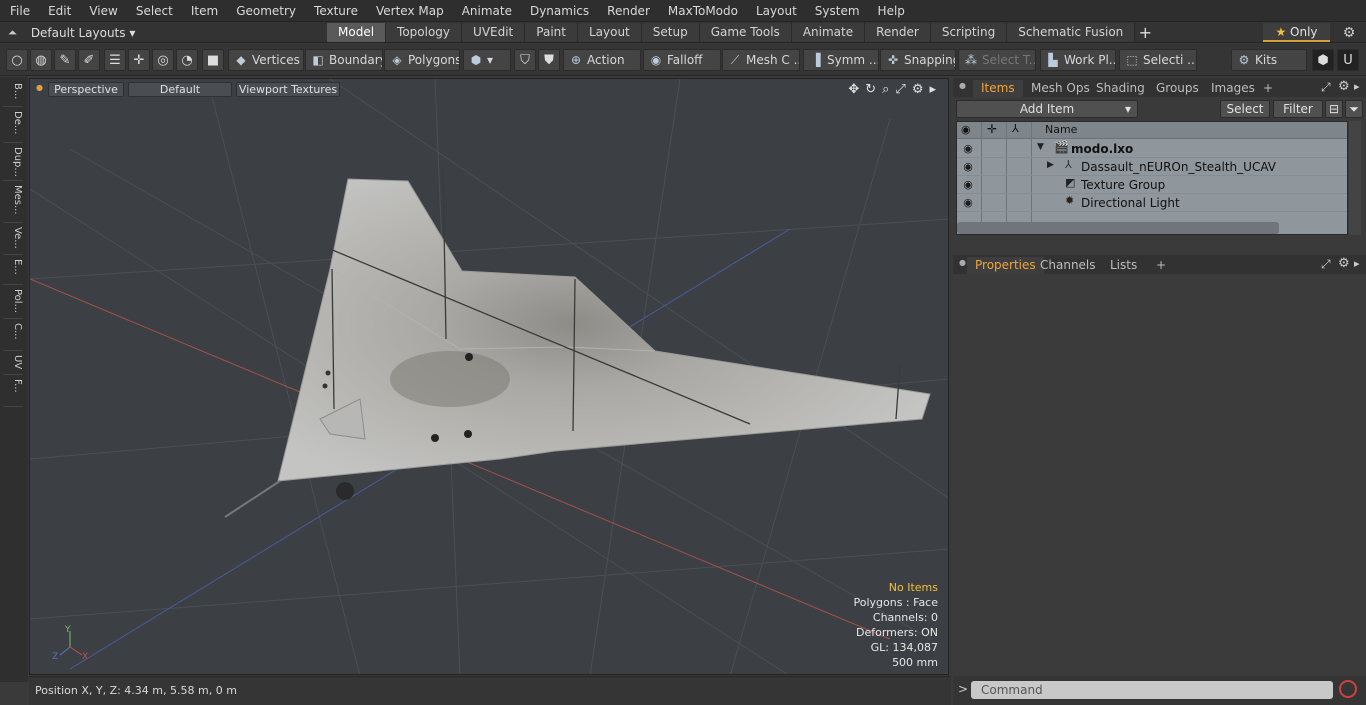 This screenshot has height=705, width=1366. What do you see at coordinates (487, 60) in the screenshot?
I see `item-mode-button: ⬢ ▾` at bounding box center [487, 60].